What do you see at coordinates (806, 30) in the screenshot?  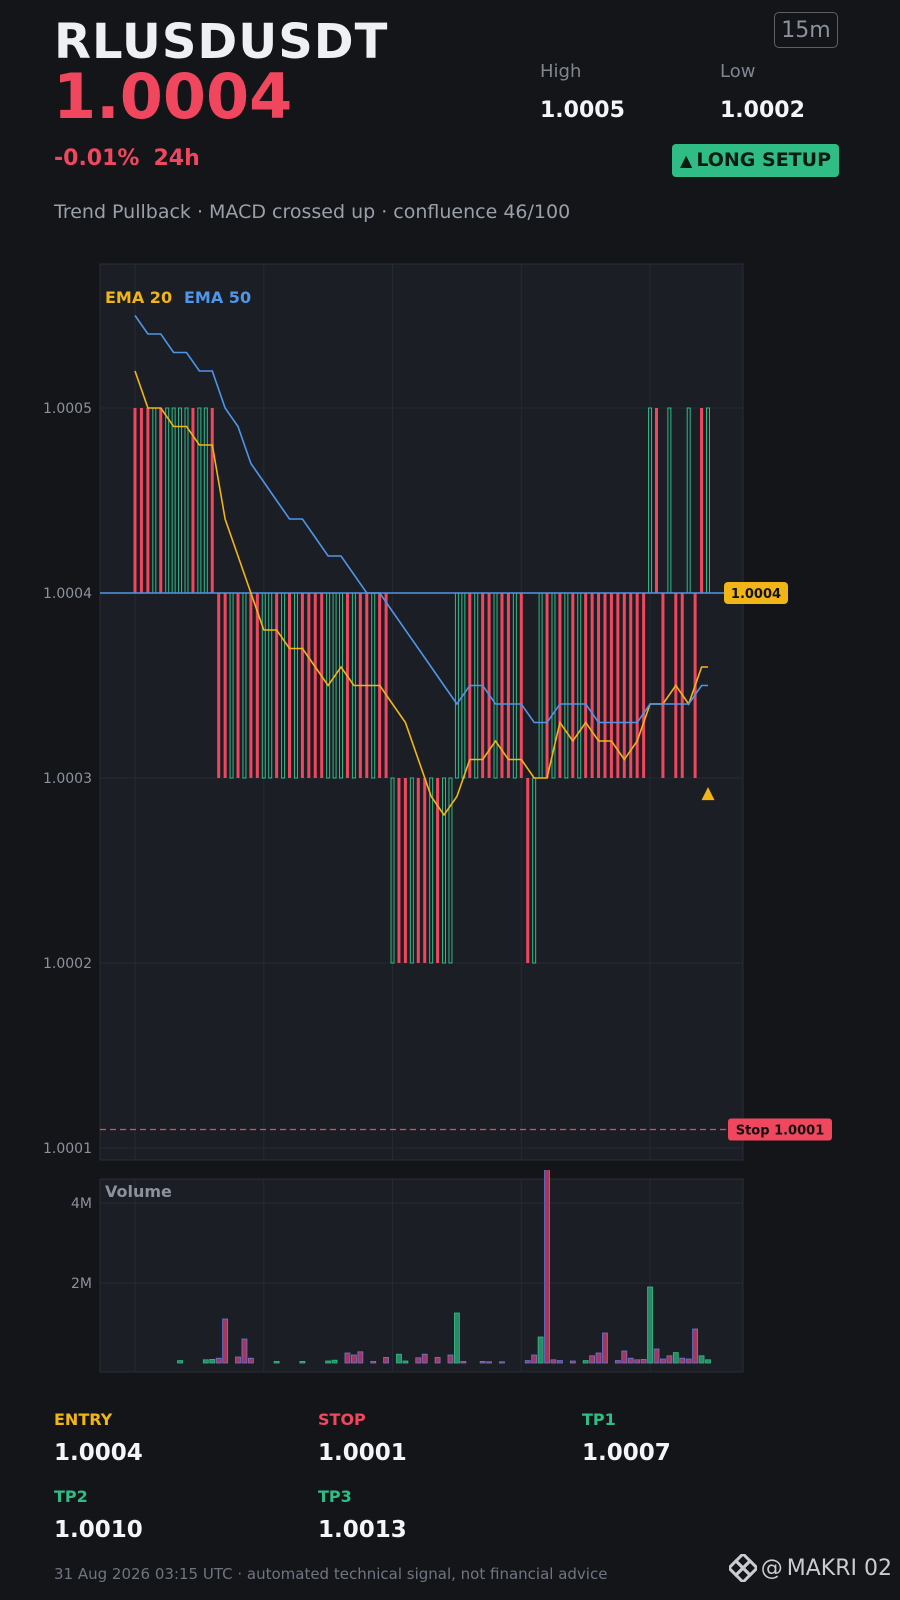 I see `timeframe-badge: 15m` at bounding box center [806, 30].